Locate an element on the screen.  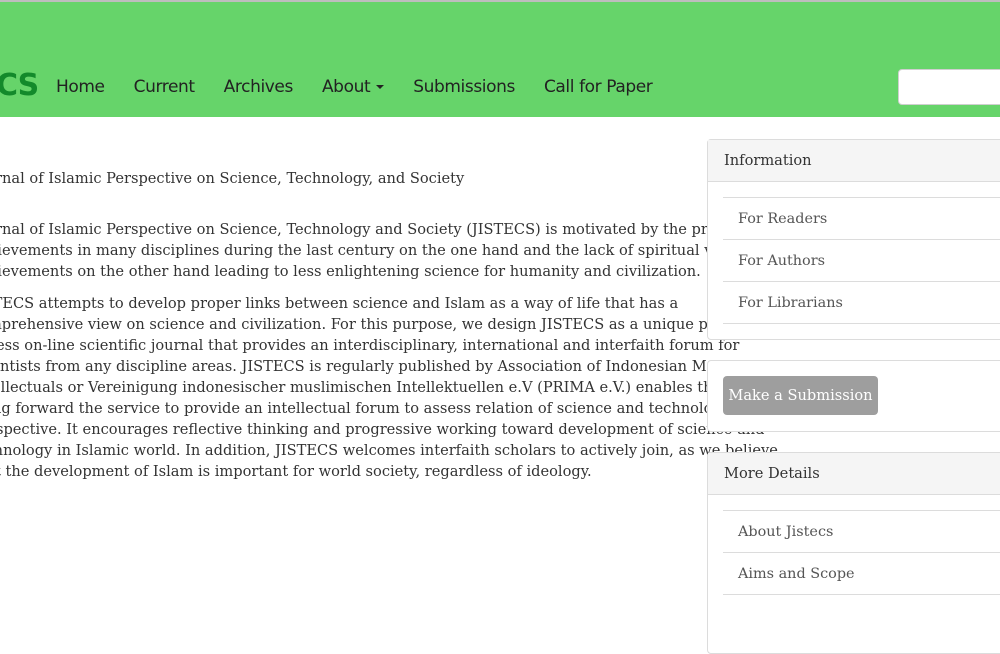
nav-current: Current is located at coordinates (164, 87).